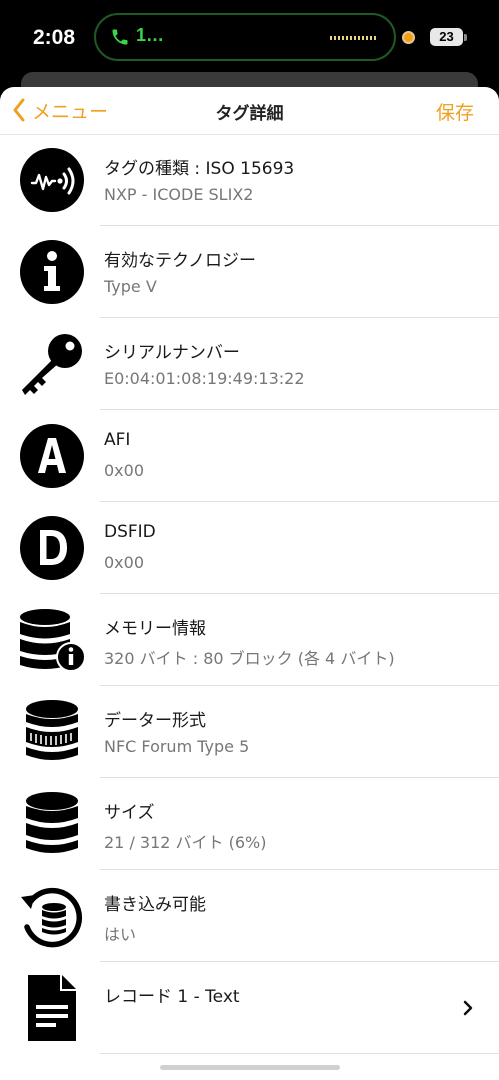 The height and width of the screenshot is (1080, 499). Describe the element at coordinates (52, 640) in the screenshot. I see `database-info-icon` at that location.